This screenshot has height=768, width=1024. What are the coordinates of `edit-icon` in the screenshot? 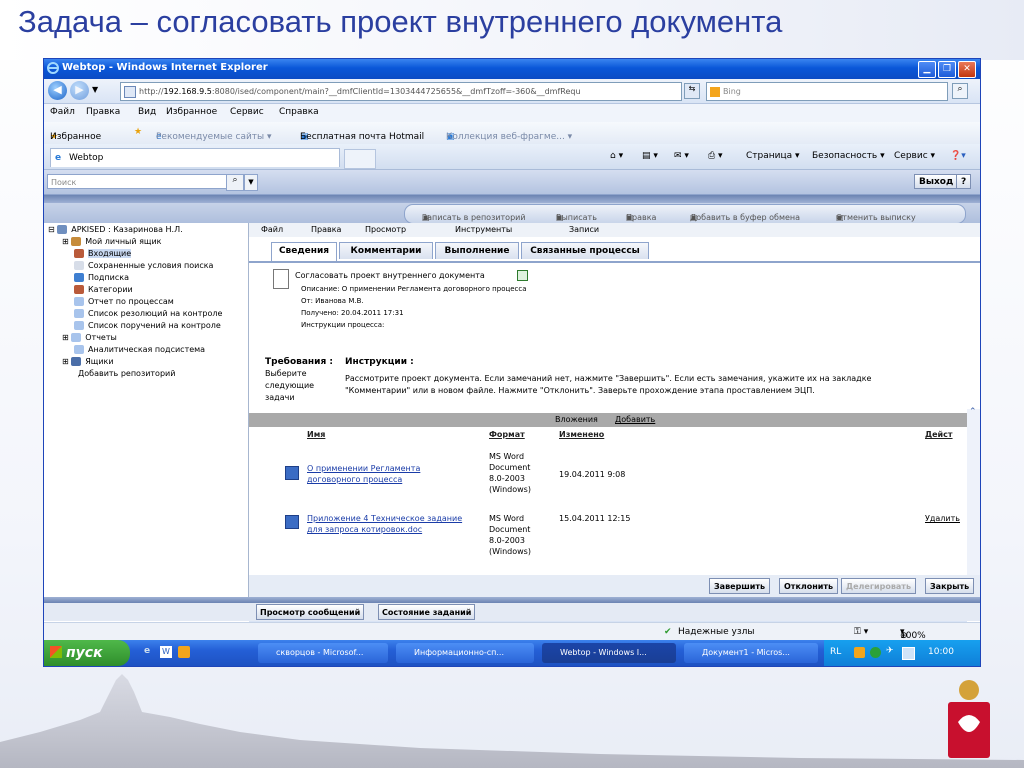 It's located at (522, 275).